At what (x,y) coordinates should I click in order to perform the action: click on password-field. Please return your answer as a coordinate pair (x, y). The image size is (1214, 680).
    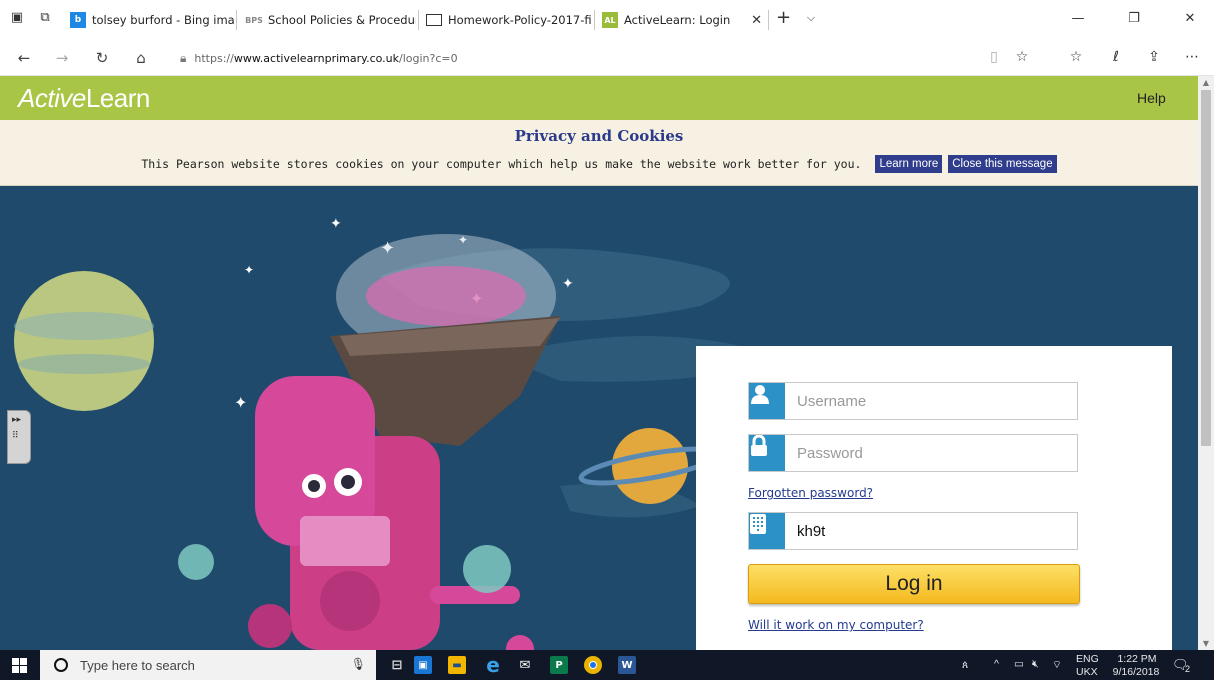
    Looking at the image, I should click on (913, 453).